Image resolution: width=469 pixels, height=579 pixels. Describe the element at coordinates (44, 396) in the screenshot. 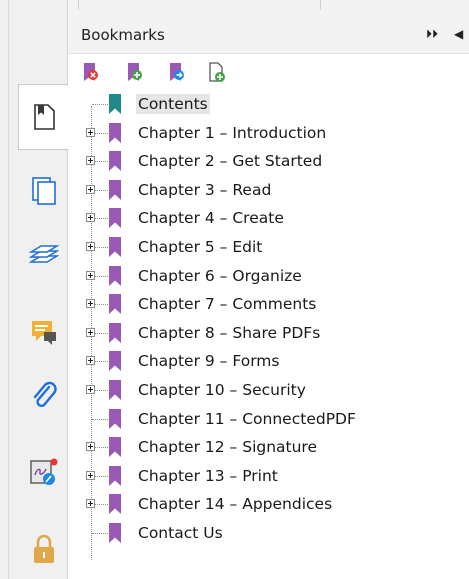

I see `attachments-tab-icon` at that location.